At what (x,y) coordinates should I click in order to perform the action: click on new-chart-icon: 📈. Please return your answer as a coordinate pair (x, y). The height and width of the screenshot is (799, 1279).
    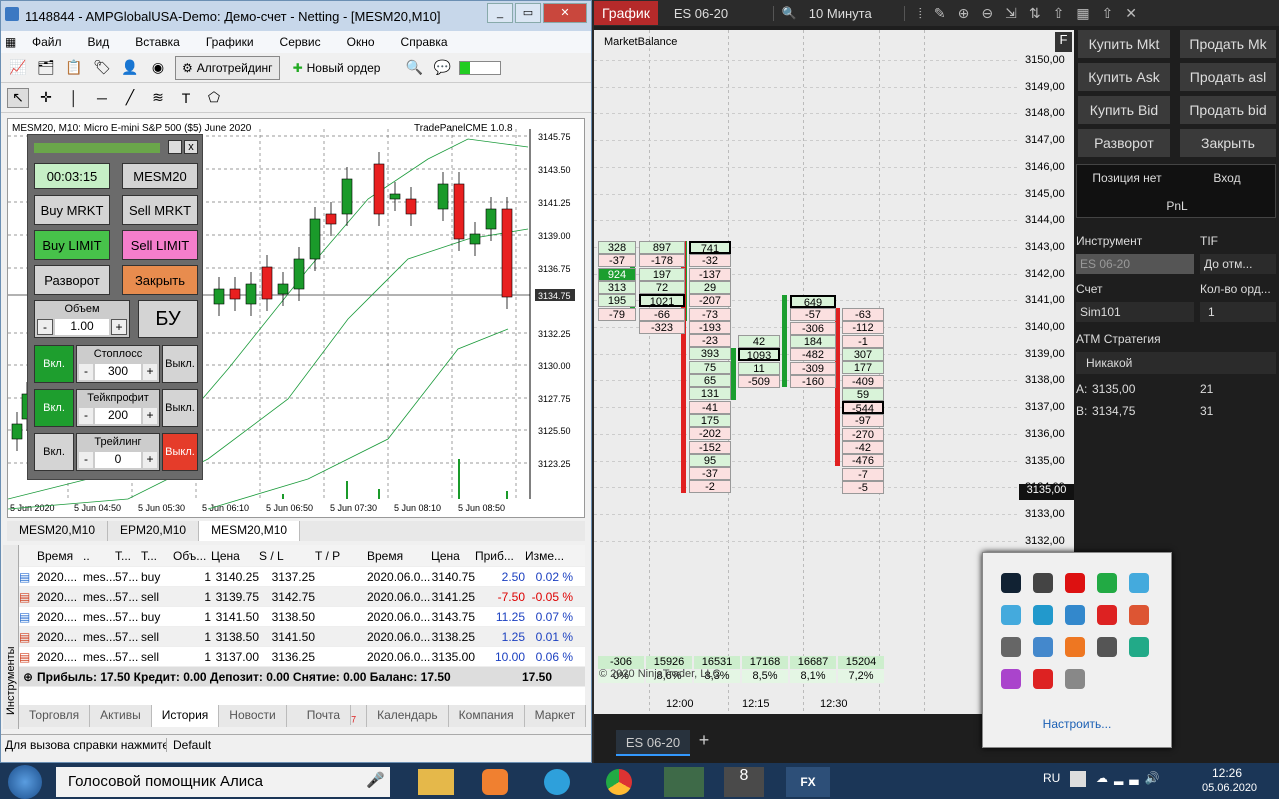
    Looking at the image, I should click on (18, 68).